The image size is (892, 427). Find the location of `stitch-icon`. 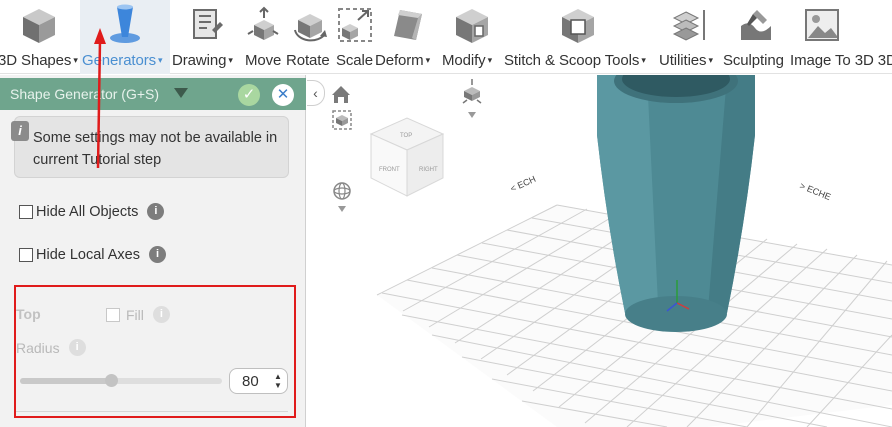

stitch-icon is located at coordinates (578, 24).